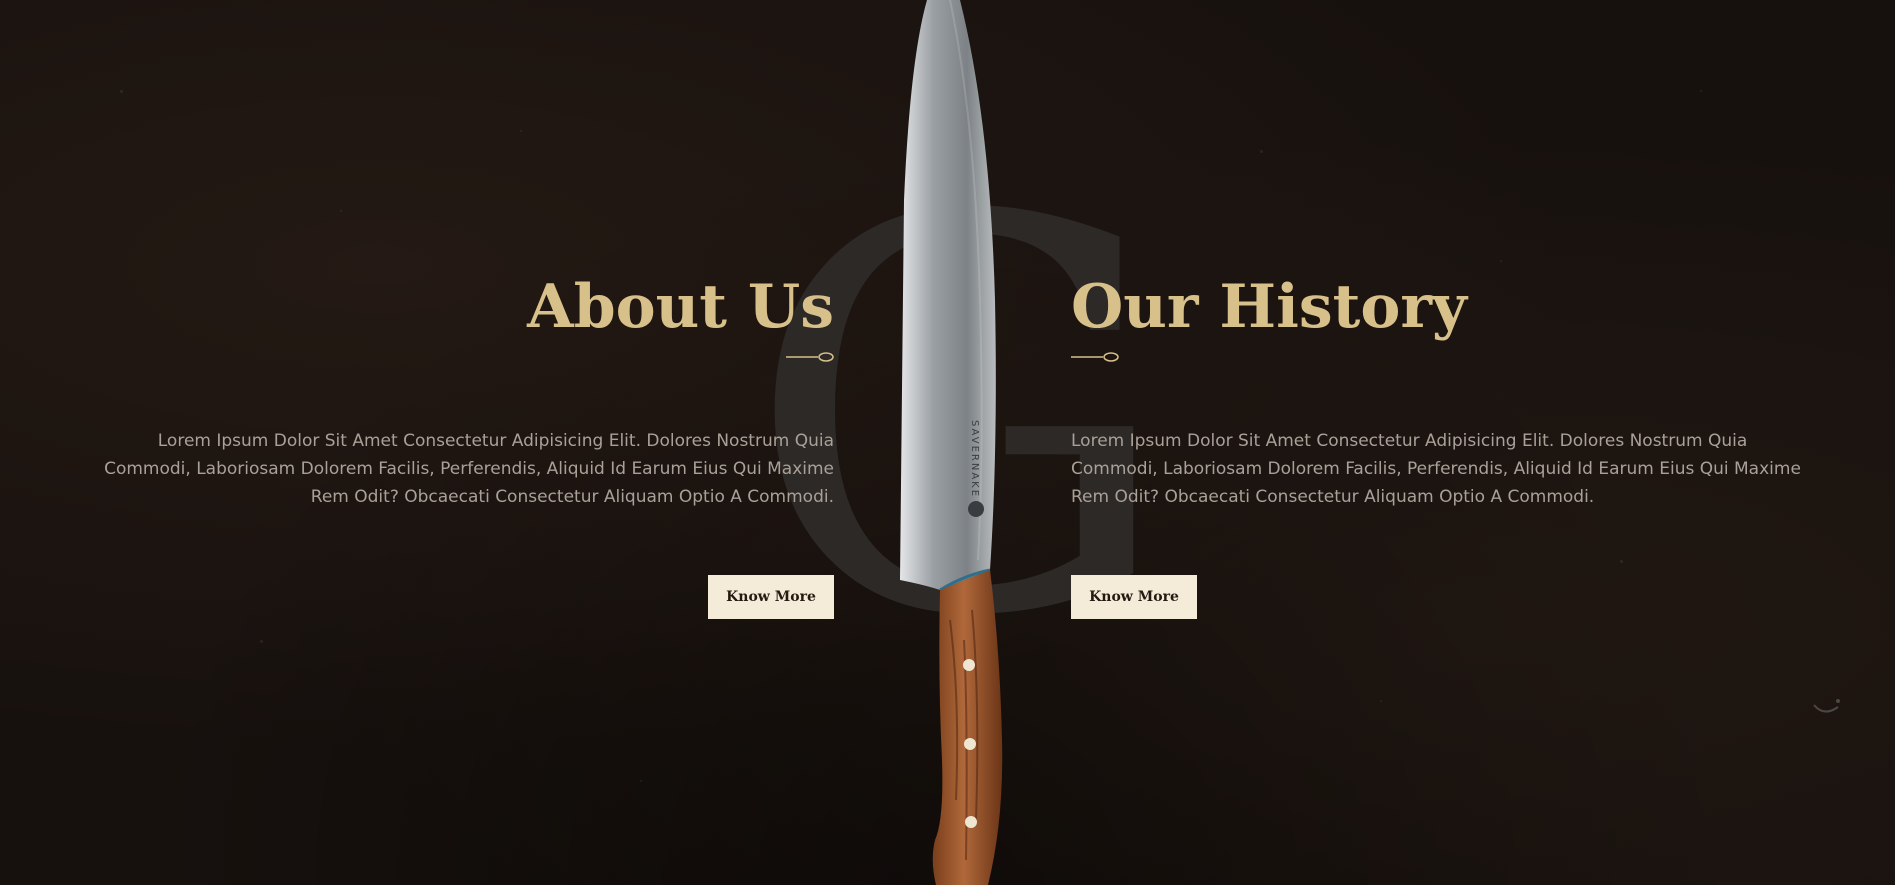 The height and width of the screenshot is (885, 1895). Describe the element at coordinates (771, 597) in the screenshot. I see `about-know-more-button: Know More` at that location.